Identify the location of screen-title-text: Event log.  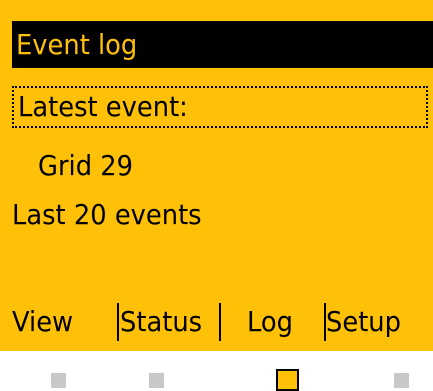
(77, 44).